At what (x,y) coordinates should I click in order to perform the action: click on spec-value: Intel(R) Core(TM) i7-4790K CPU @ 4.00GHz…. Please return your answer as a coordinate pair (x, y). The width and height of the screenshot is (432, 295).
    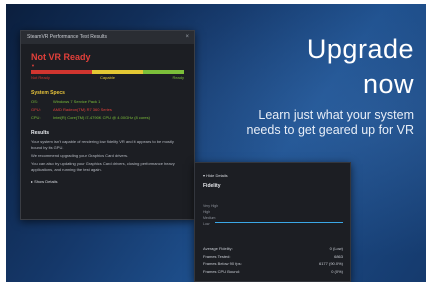
    Looking at the image, I should click on (101, 117).